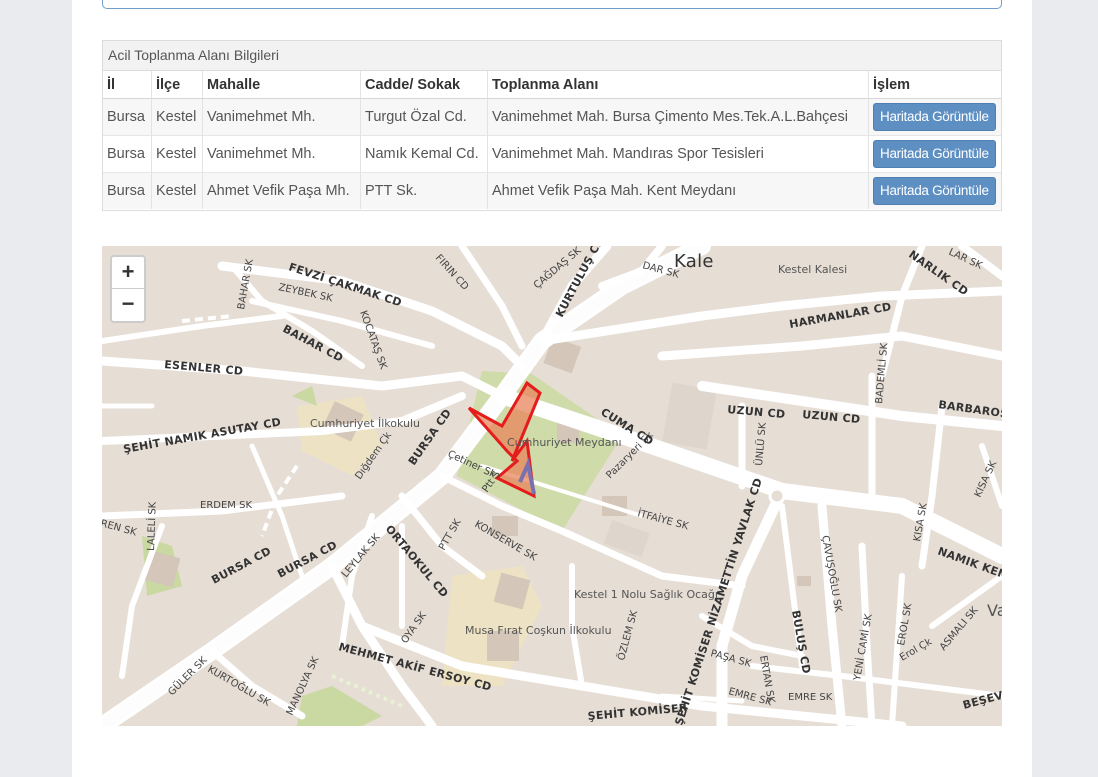 The height and width of the screenshot is (777, 1098). Describe the element at coordinates (281, 85) in the screenshot. I see `col-header-mahalle: Mahalle` at that location.